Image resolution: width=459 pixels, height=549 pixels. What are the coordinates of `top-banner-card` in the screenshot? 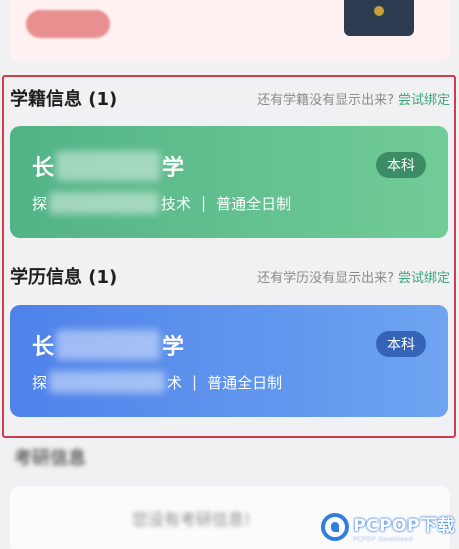 It's located at (230, 31).